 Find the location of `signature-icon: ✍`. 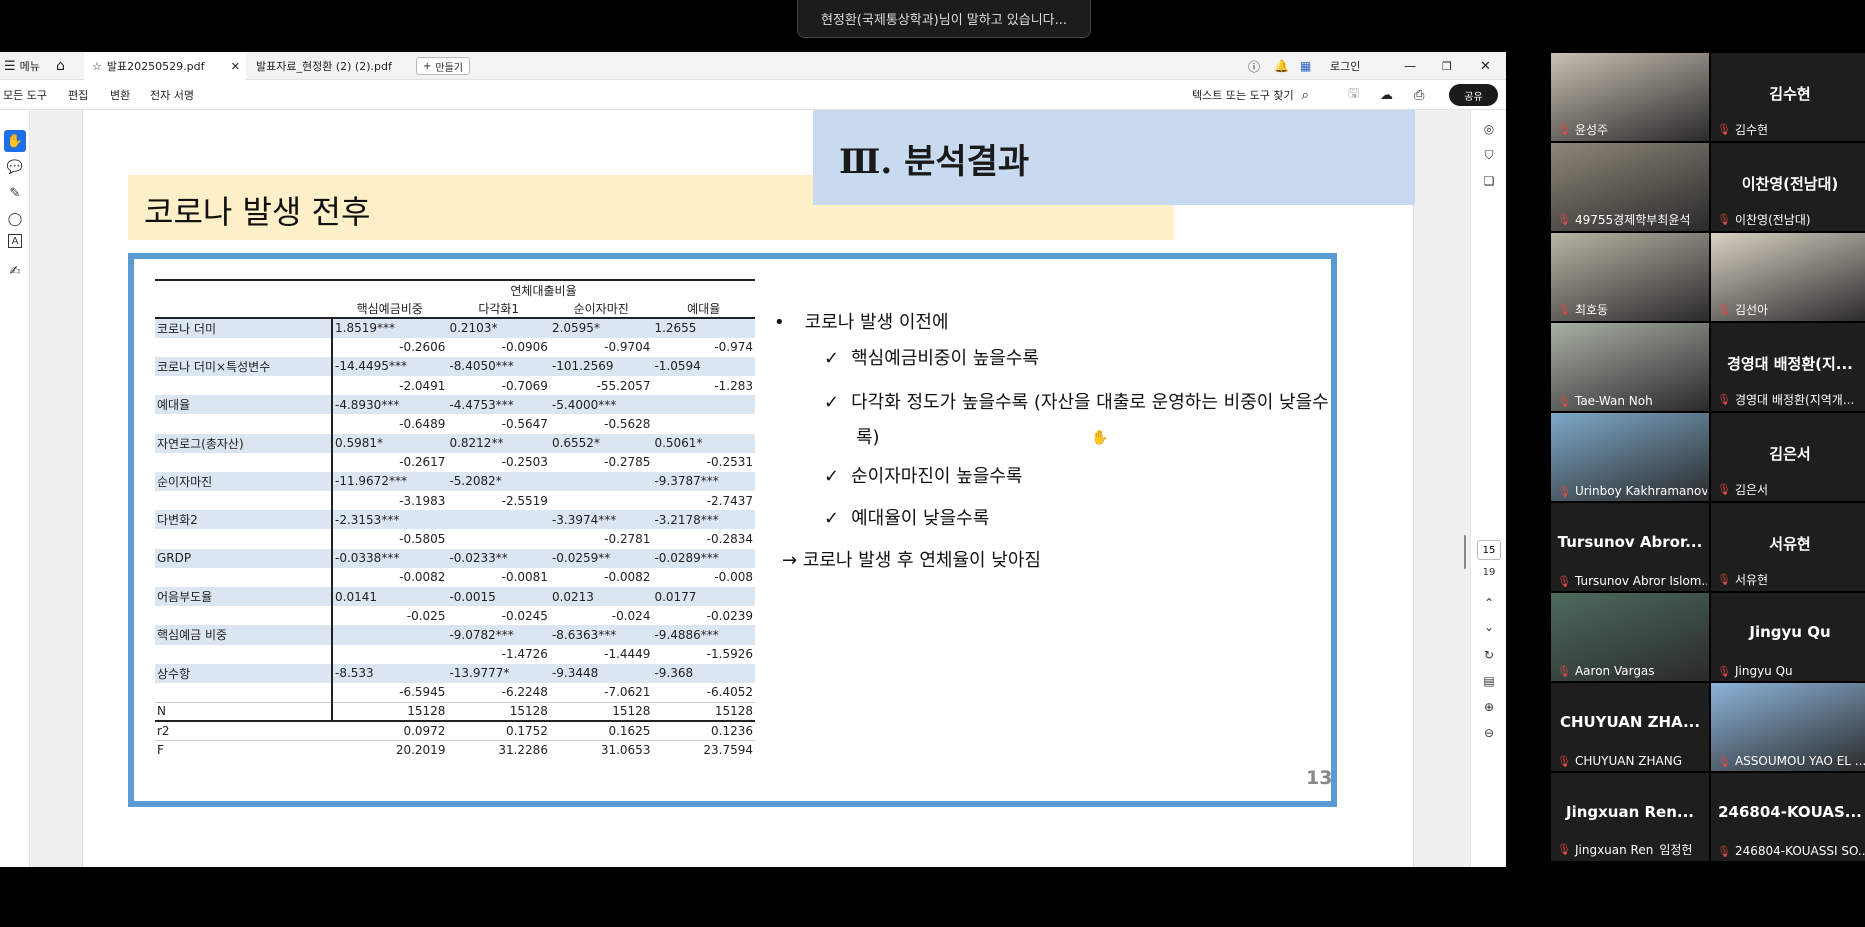

signature-icon: ✍ is located at coordinates (15, 271).